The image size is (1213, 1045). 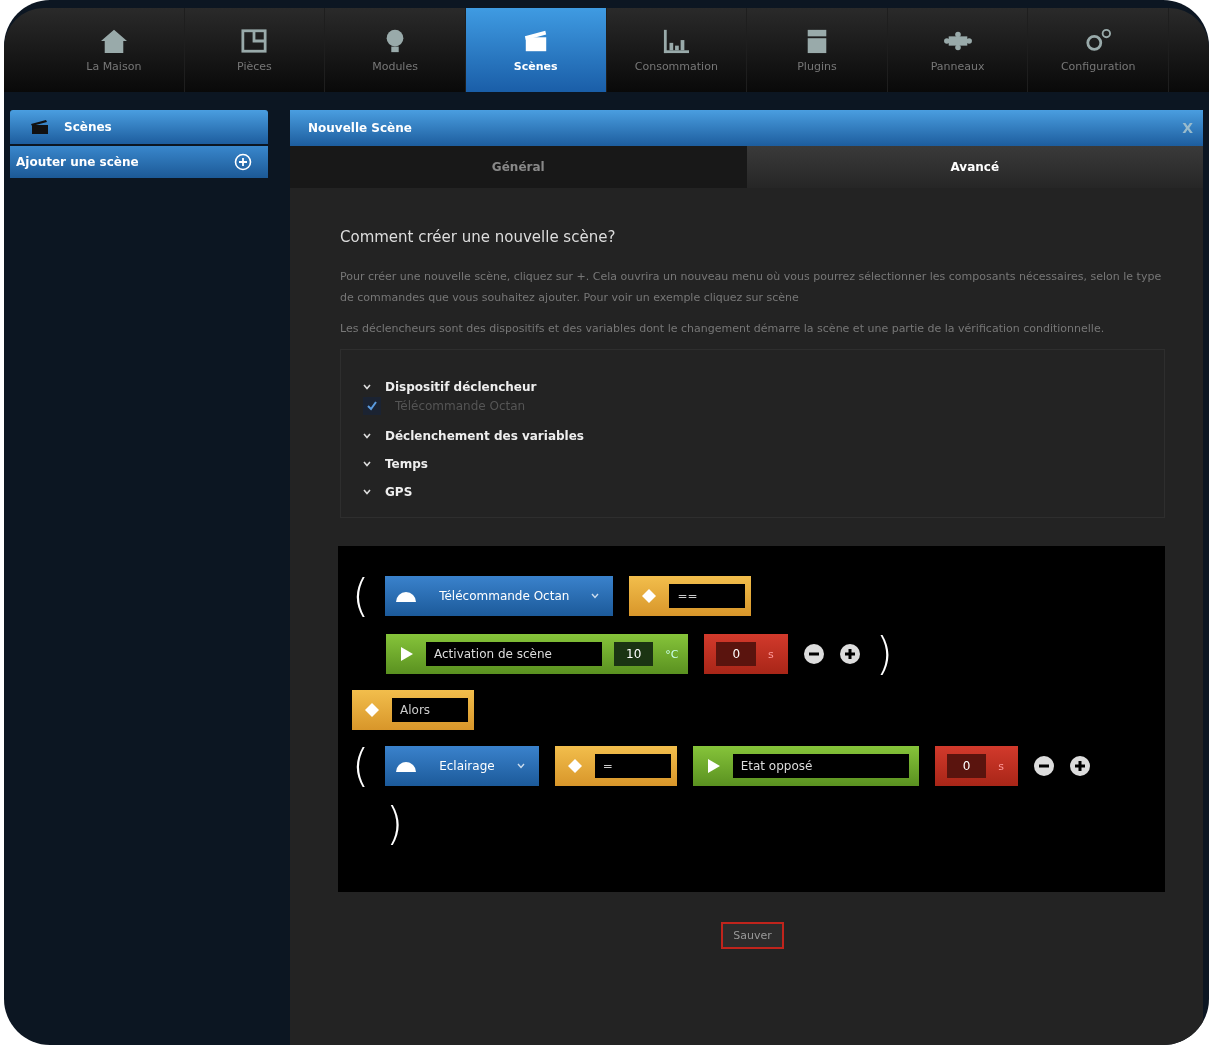 What do you see at coordinates (752, 436) in the screenshot?
I see `trigger-section: Déclenchement des variables` at bounding box center [752, 436].